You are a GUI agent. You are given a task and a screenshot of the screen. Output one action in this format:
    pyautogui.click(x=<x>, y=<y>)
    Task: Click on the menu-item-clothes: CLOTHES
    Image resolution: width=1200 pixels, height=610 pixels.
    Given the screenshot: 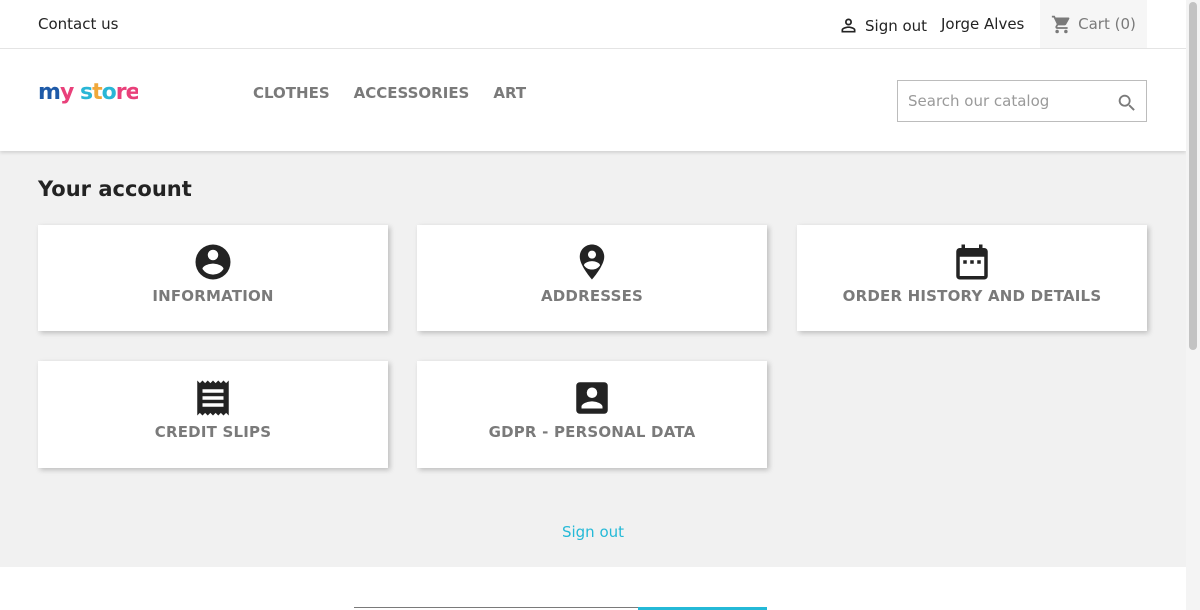 What is the action you would take?
    pyautogui.click(x=291, y=93)
    